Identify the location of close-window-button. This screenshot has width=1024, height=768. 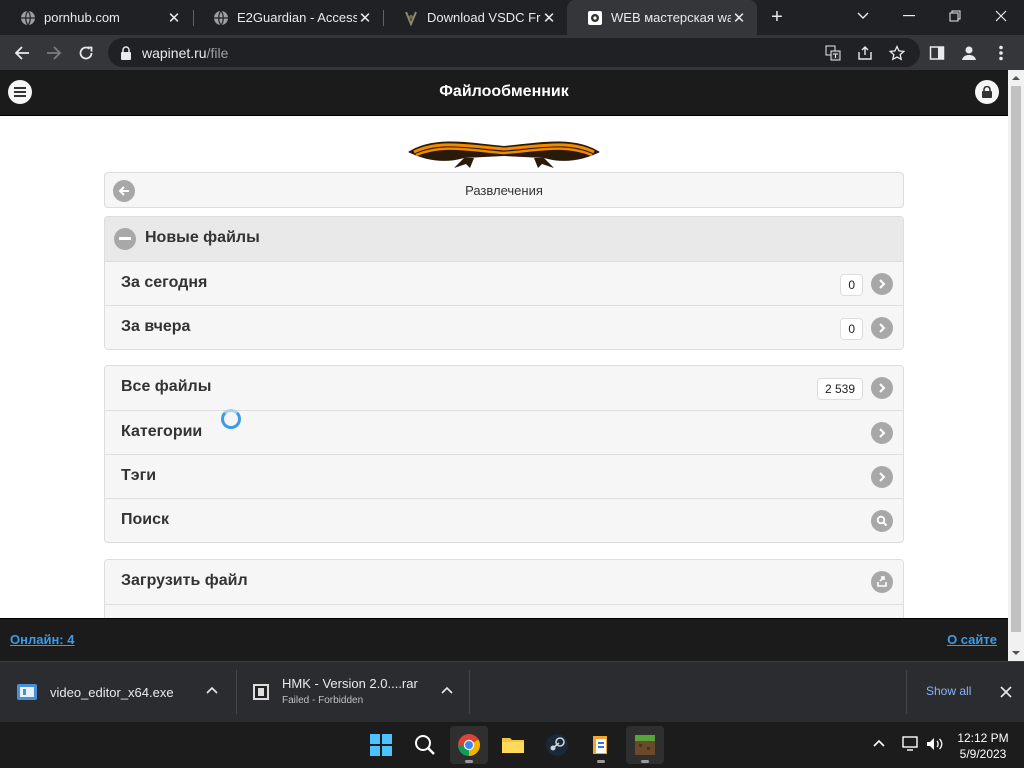
(1001, 16).